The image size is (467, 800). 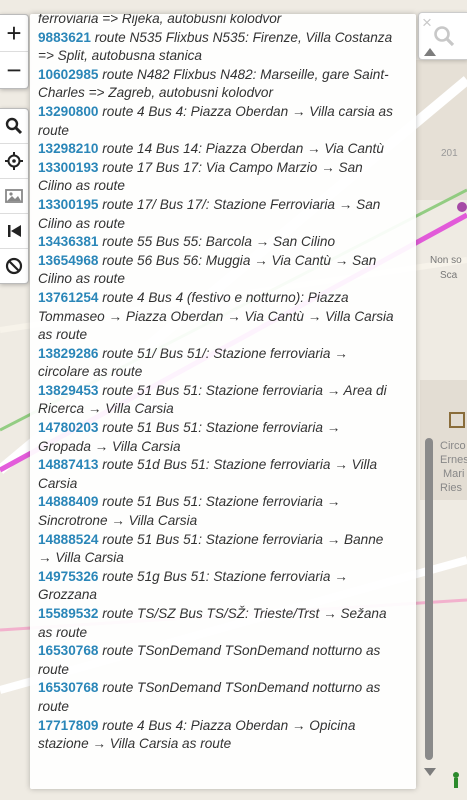 What do you see at coordinates (14, 33) in the screenshot?
I see `zoom-in-button: +` at bounding box center [14, 33].